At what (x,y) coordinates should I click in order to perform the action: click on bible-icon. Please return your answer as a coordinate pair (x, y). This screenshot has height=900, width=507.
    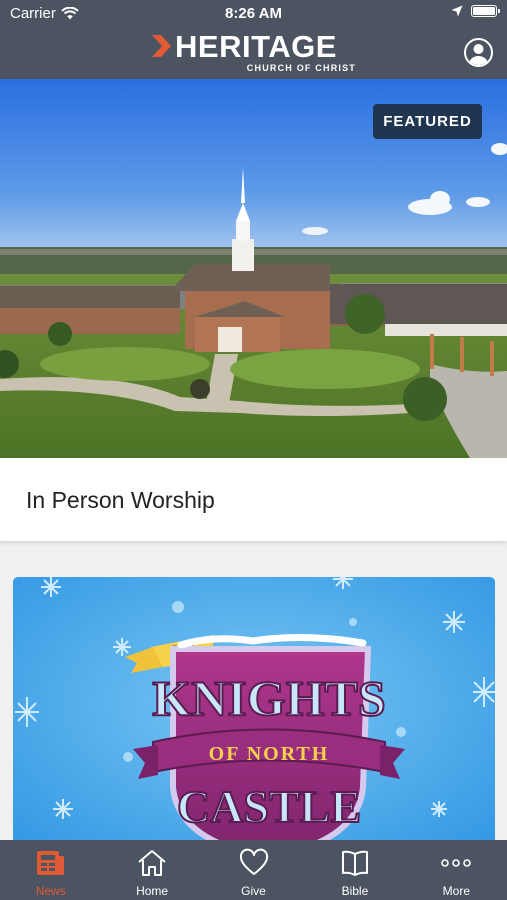
    Looking at the image, I should click on (354, 863).